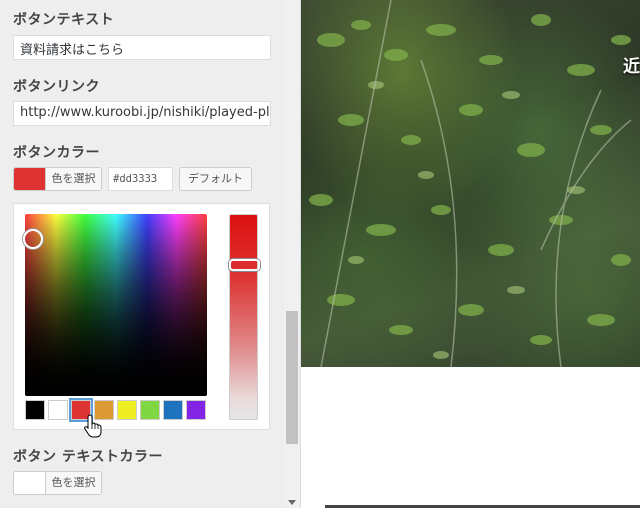 The image size is (640, 508). What do you see at coordinates (292, 254) in the screenshot?
I see `panel-scrollbar` at bounding box center [292, 254].